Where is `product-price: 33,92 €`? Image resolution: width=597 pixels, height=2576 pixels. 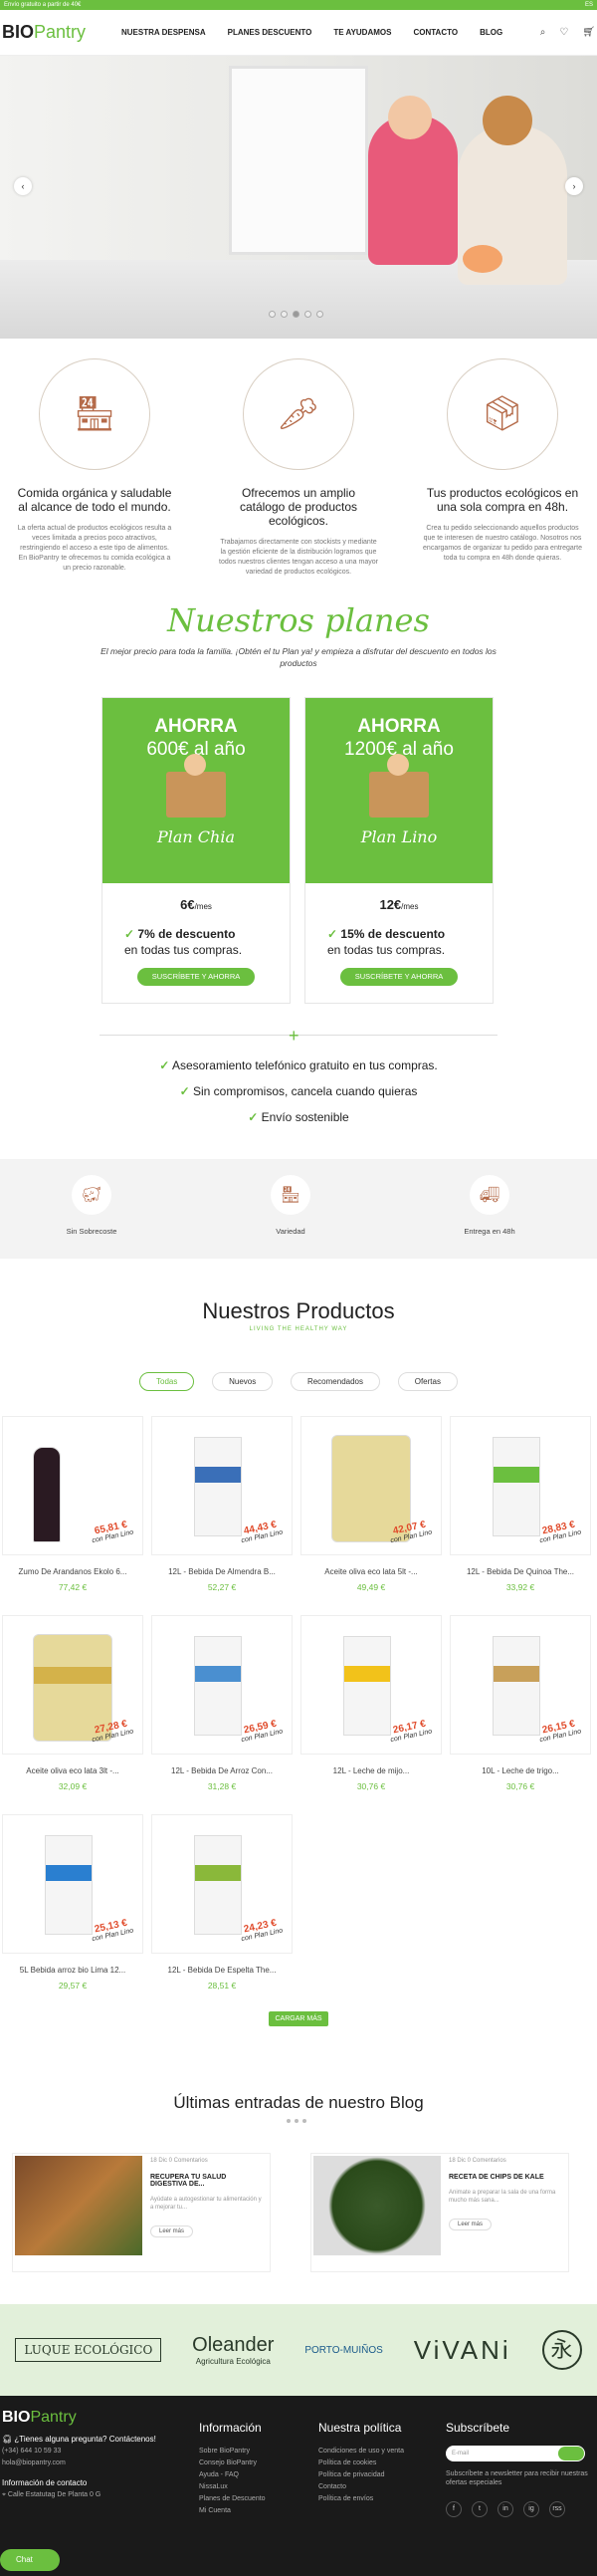 product-price: 33,92 € is located at coordinates (520, 1587).